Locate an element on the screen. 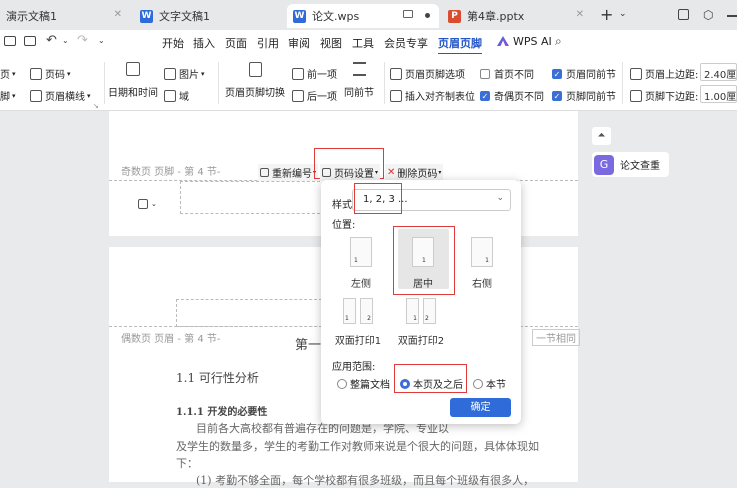 This screenshot has width=737, height=488. tab-writer1: W 文字文稿1 is located at coordinates (207, 16).